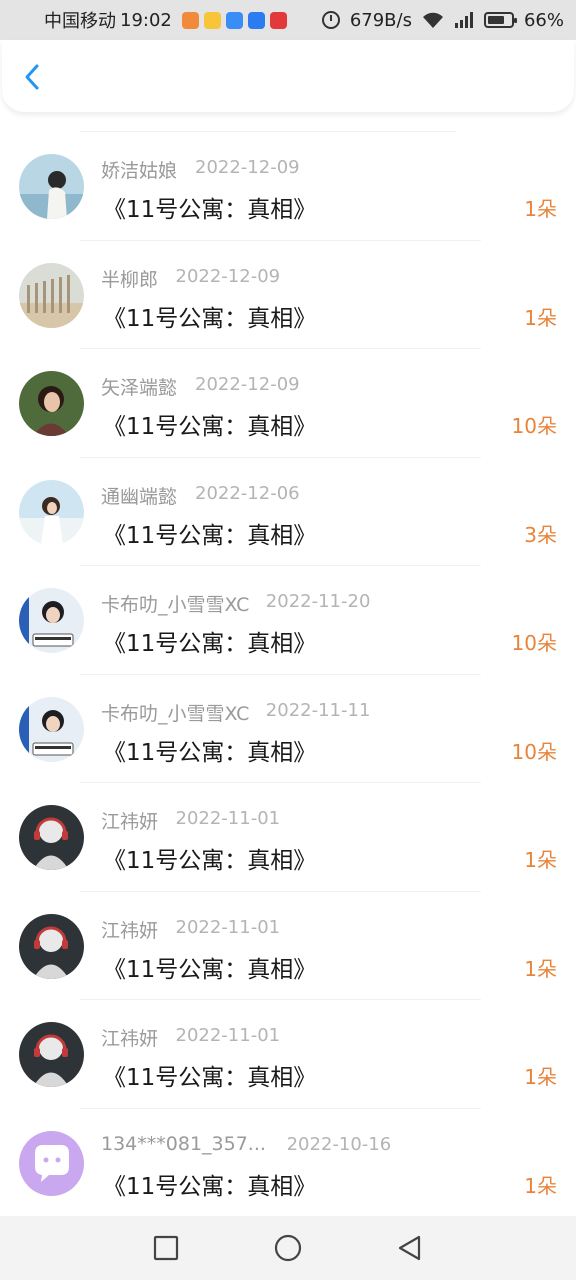 The height and width of the screenshot is (1280, 576). I want to click on battery-level: 66%, so click(543, 20).